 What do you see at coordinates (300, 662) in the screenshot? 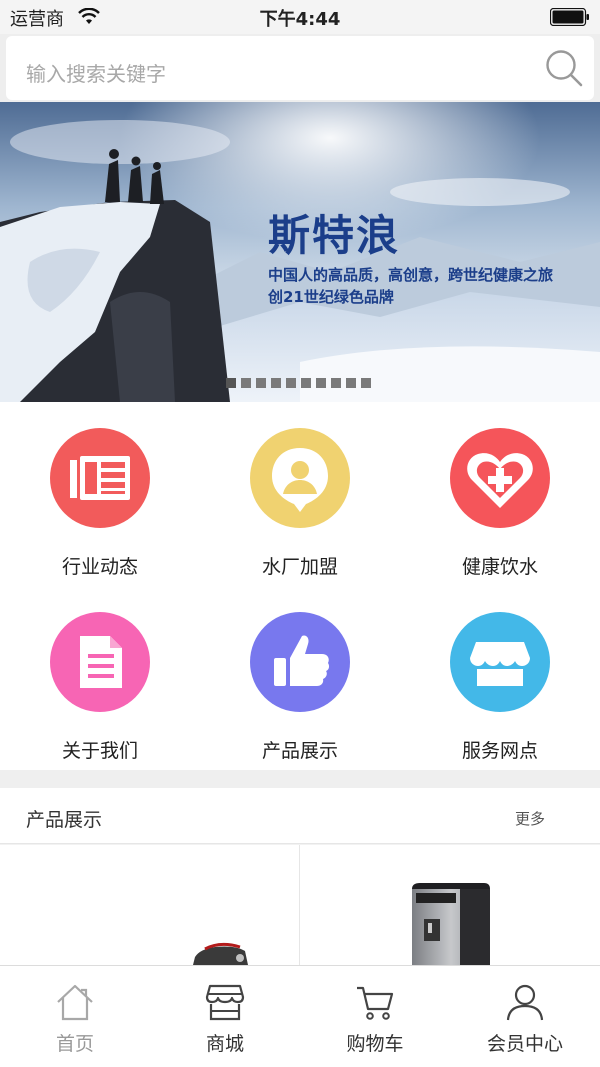
I see `thumbs-up-icon` at bounding box center [300, 662].